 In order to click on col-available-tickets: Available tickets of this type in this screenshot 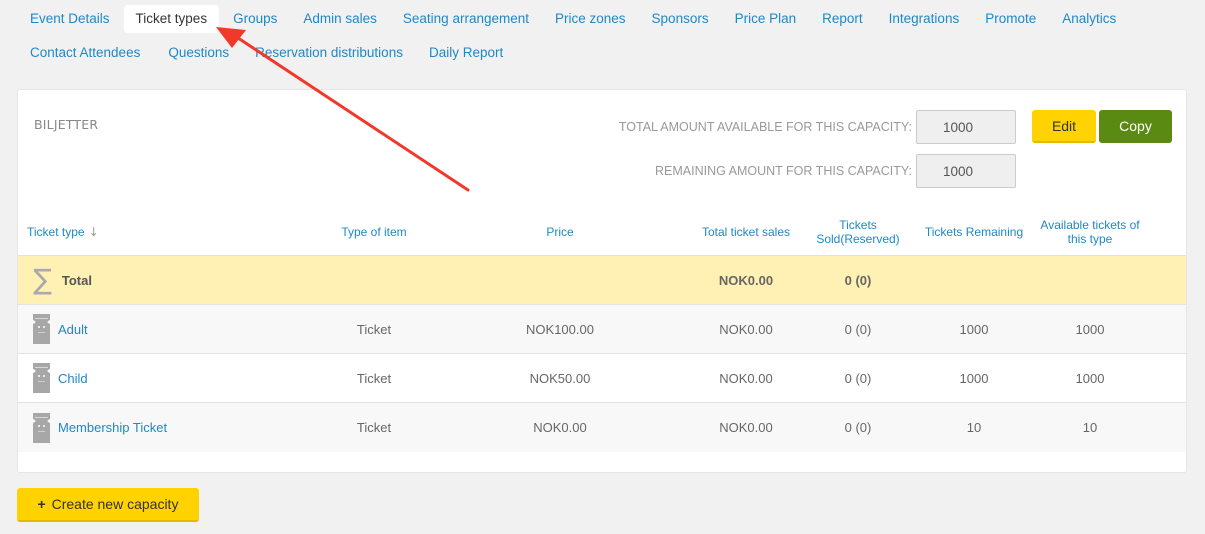, I will do `click(1090, 232)`.